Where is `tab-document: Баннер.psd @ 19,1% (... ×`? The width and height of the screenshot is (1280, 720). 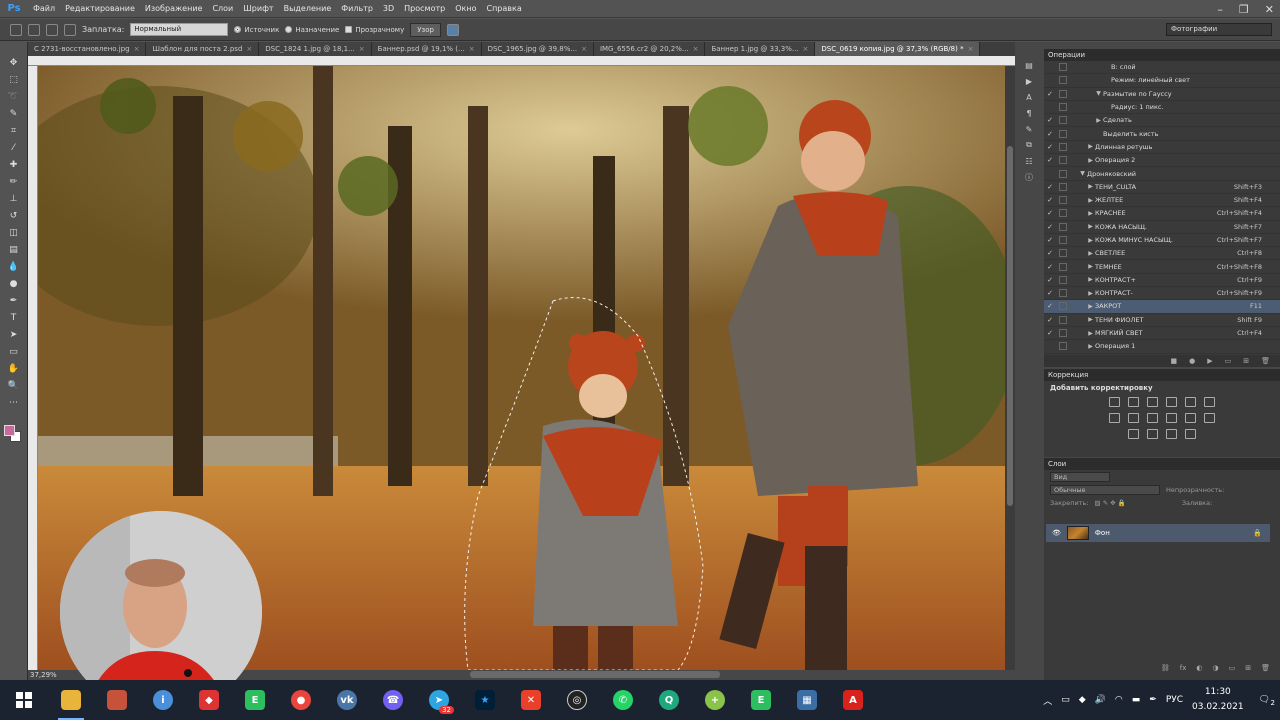
tab-document: Баннер.psd @ 19,1% (... × is located at coordinates (426, 49).